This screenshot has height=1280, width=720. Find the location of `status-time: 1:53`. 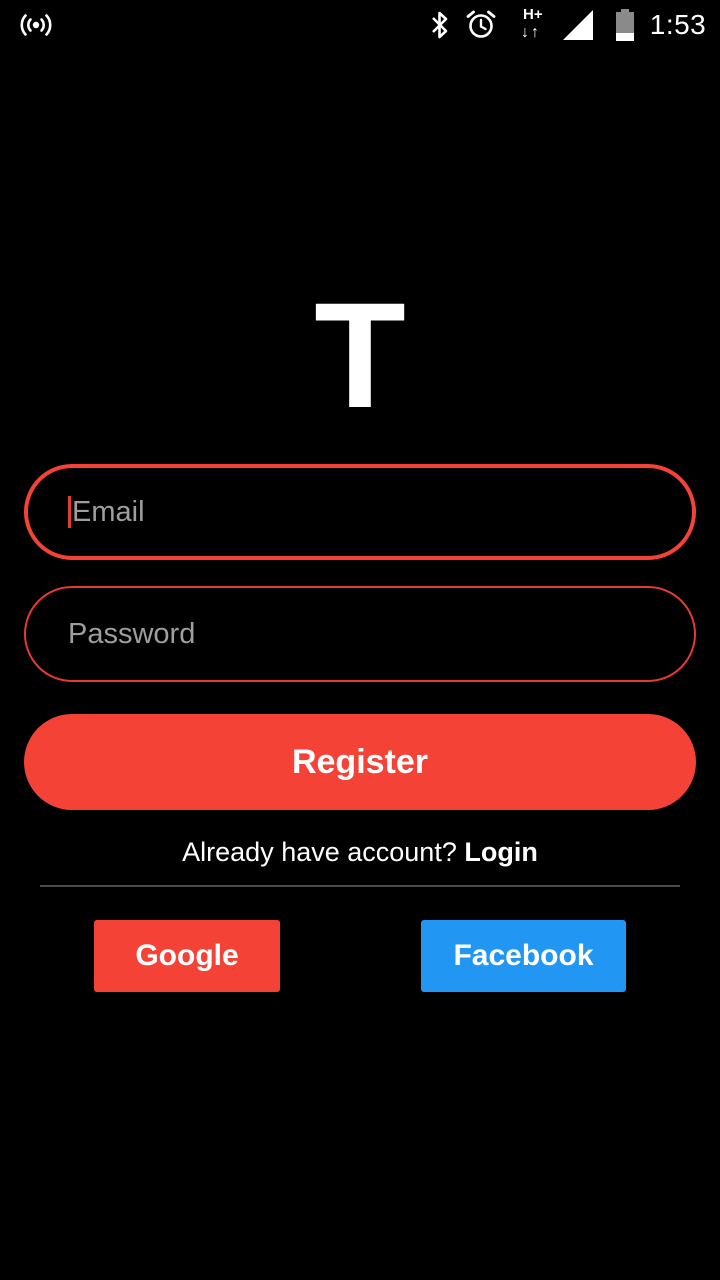

status-time: 1:53 is located at coordinates (678, 24).